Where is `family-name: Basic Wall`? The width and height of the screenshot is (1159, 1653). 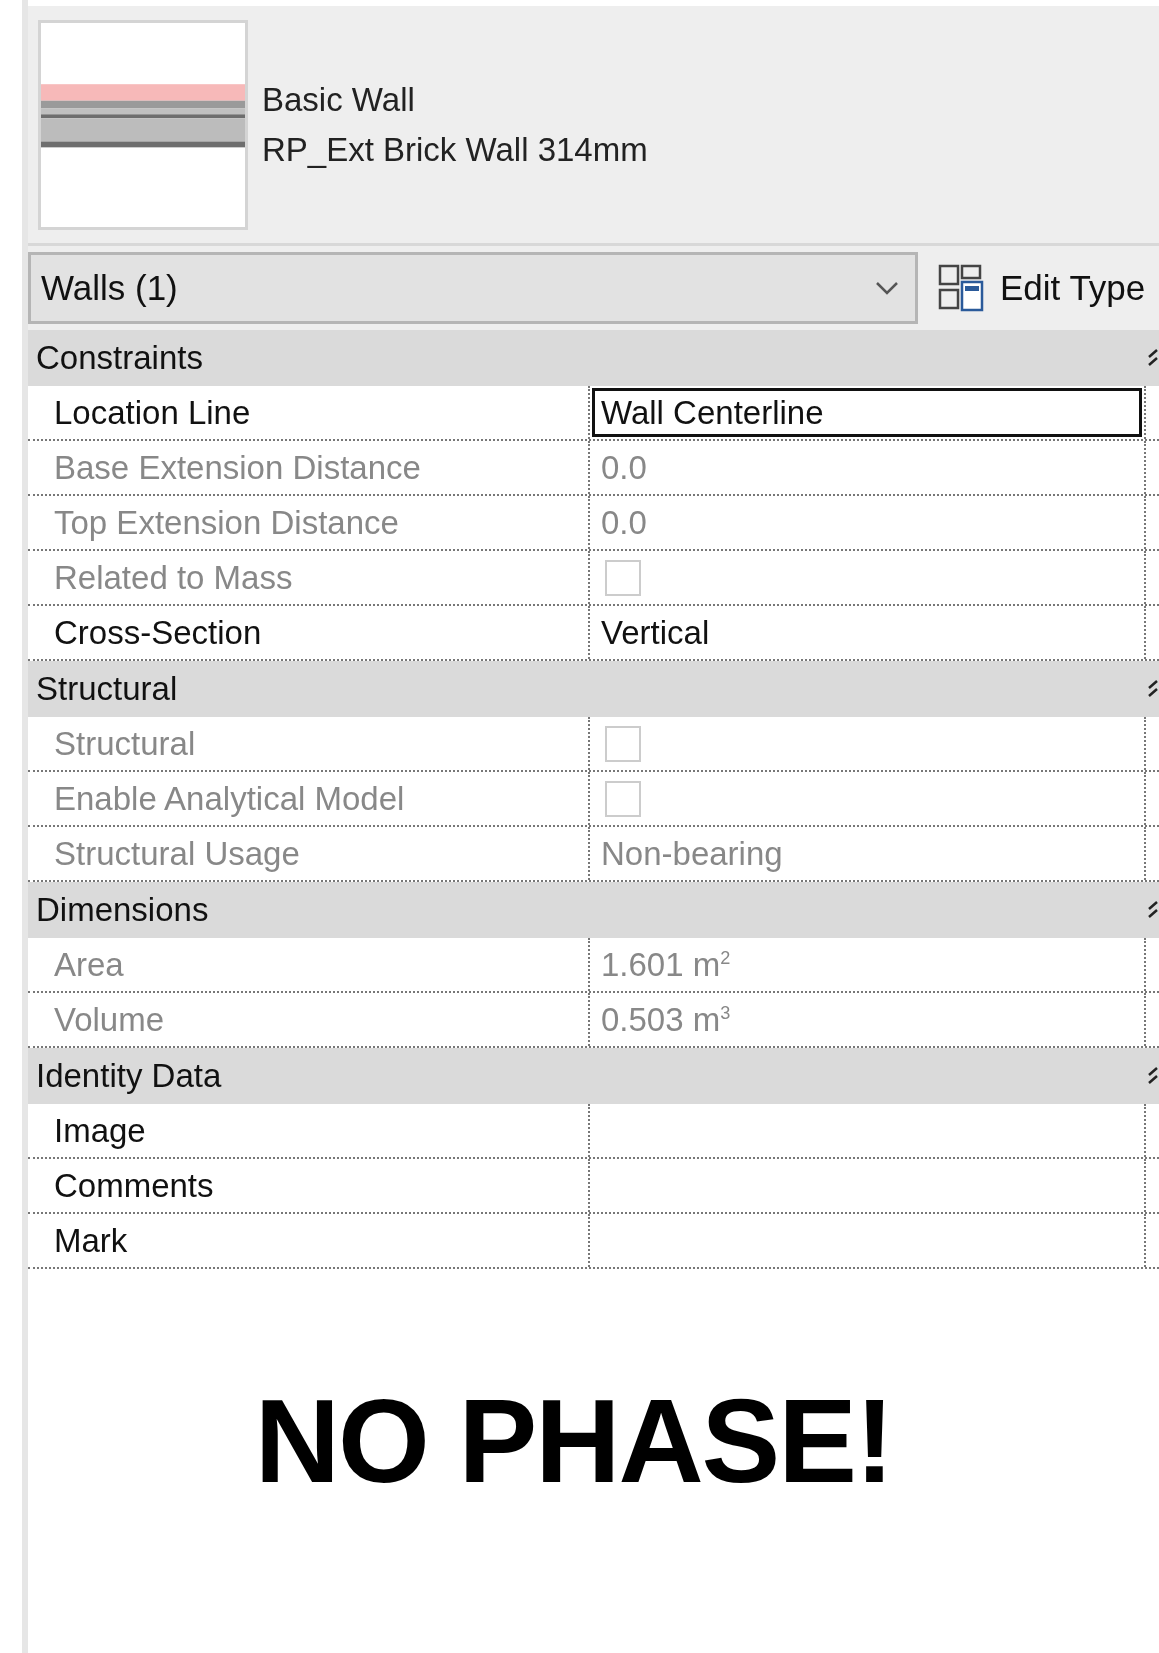 family-name: Basic Wall is located at coordinates (339, 99).